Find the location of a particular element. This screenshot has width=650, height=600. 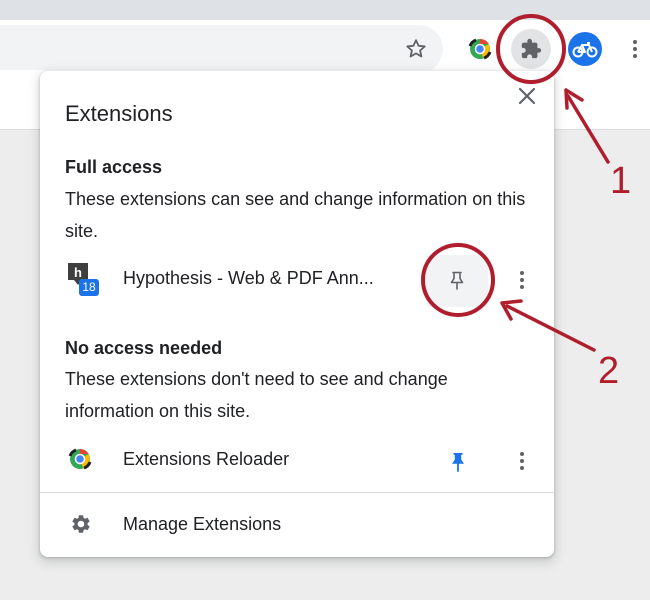

extensions-puzzle-button is located at coordinates (531, 49).